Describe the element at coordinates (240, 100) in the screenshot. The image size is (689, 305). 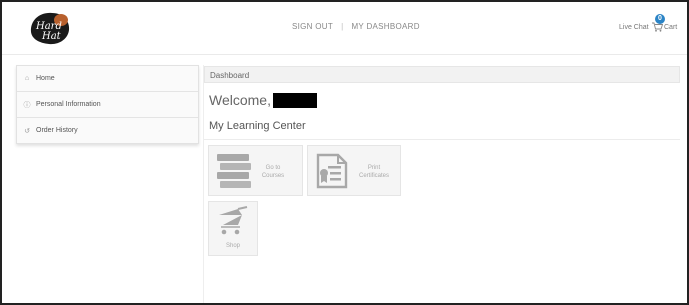
I see `welcome-text: Welcome,` at that location.